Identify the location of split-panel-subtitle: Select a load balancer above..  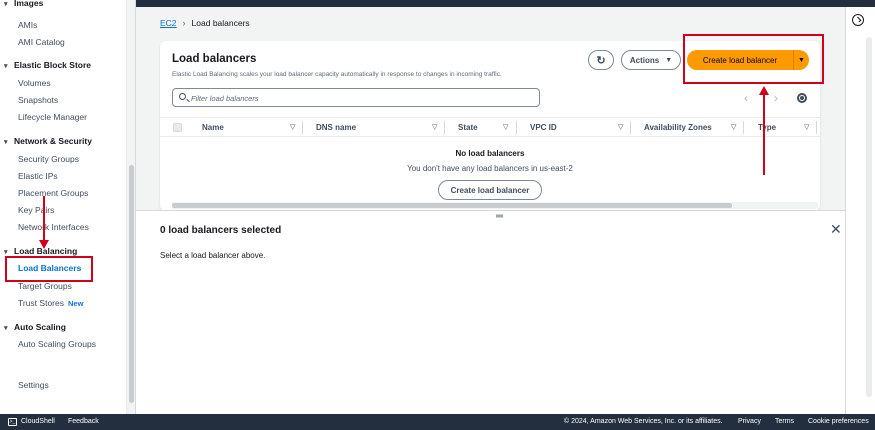
(213, 255).